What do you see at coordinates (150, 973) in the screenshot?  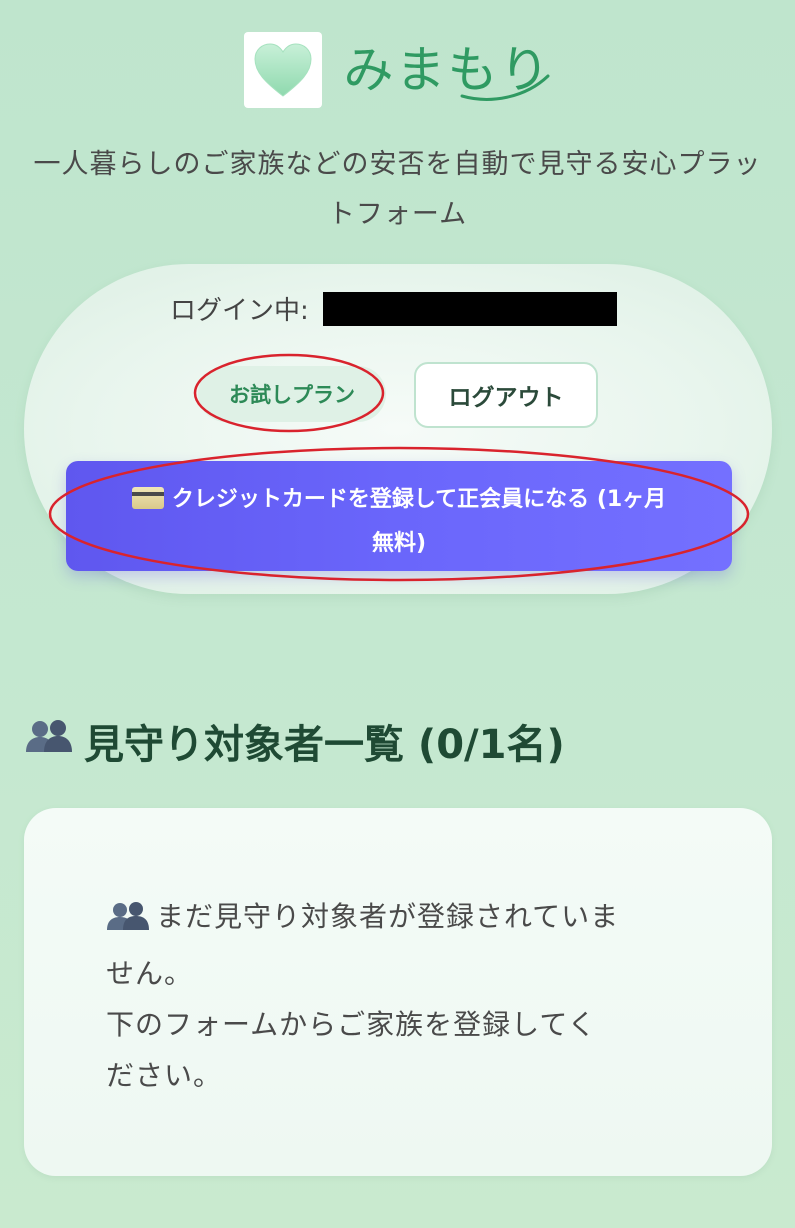 I see `empty-line-2: せん。` at bounding box center [150, 973].